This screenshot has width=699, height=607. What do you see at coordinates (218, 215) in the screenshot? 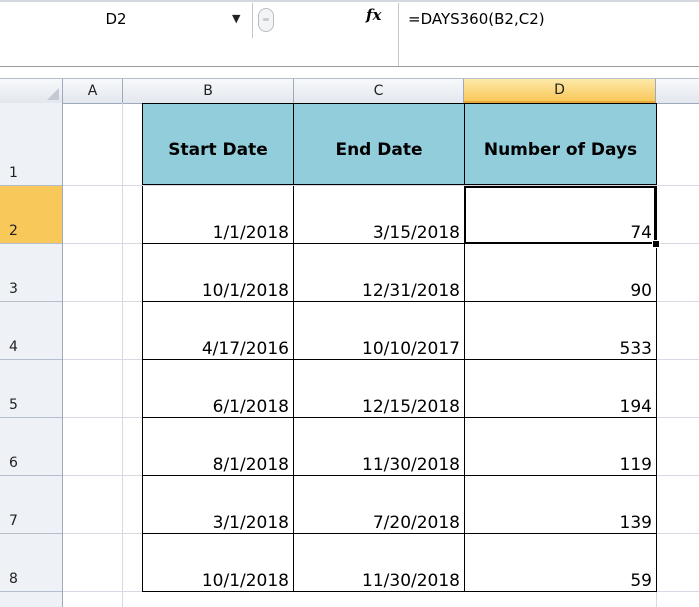
I see `cell-b2: 1/1/2018` at bounding box center [218, 215].